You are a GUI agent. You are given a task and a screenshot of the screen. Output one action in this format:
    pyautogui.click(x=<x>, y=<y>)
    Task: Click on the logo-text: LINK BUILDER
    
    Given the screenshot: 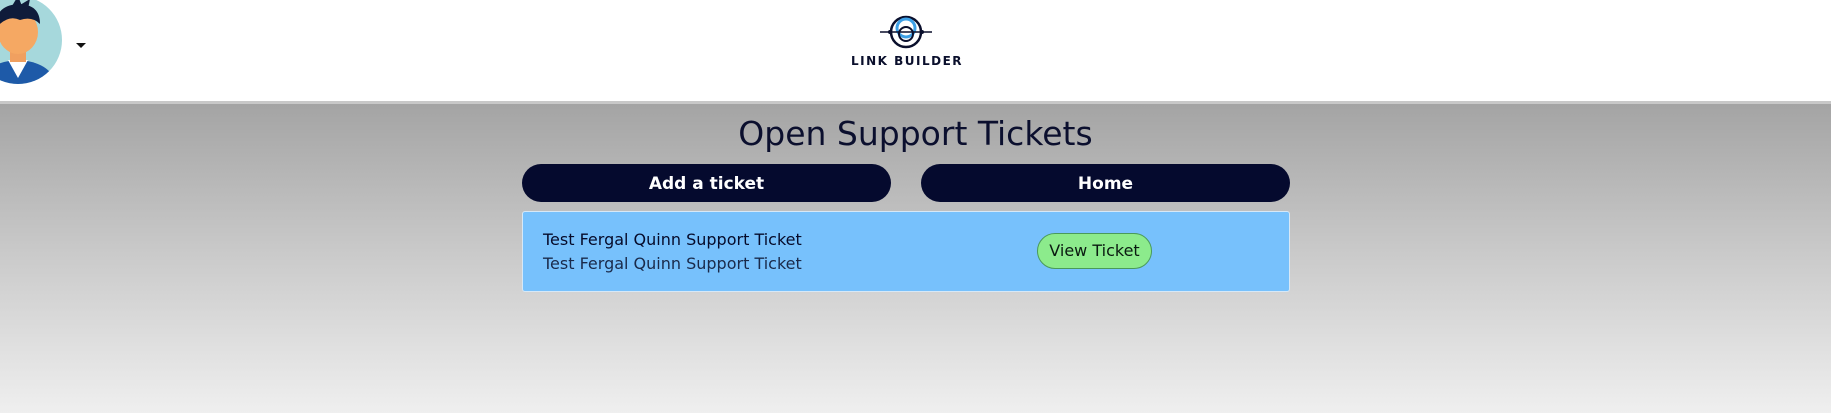 What is the action you would take?
    pyautogui.click(x=907, y=61)
    